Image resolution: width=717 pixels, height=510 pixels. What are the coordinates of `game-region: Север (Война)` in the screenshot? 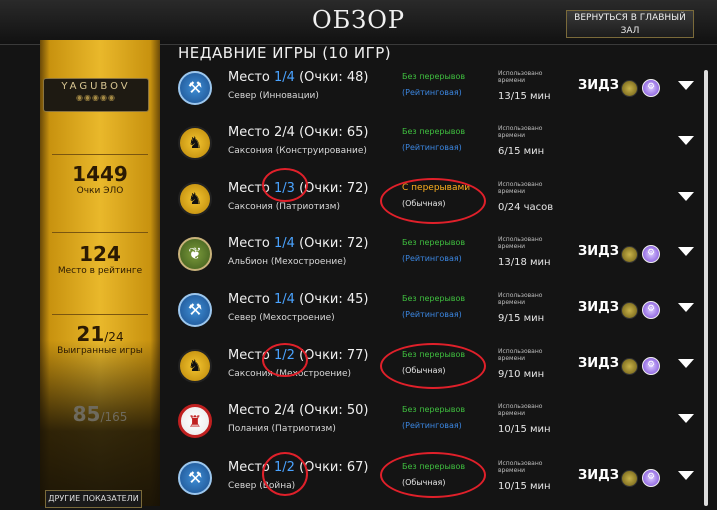 It's located at (262, 486).